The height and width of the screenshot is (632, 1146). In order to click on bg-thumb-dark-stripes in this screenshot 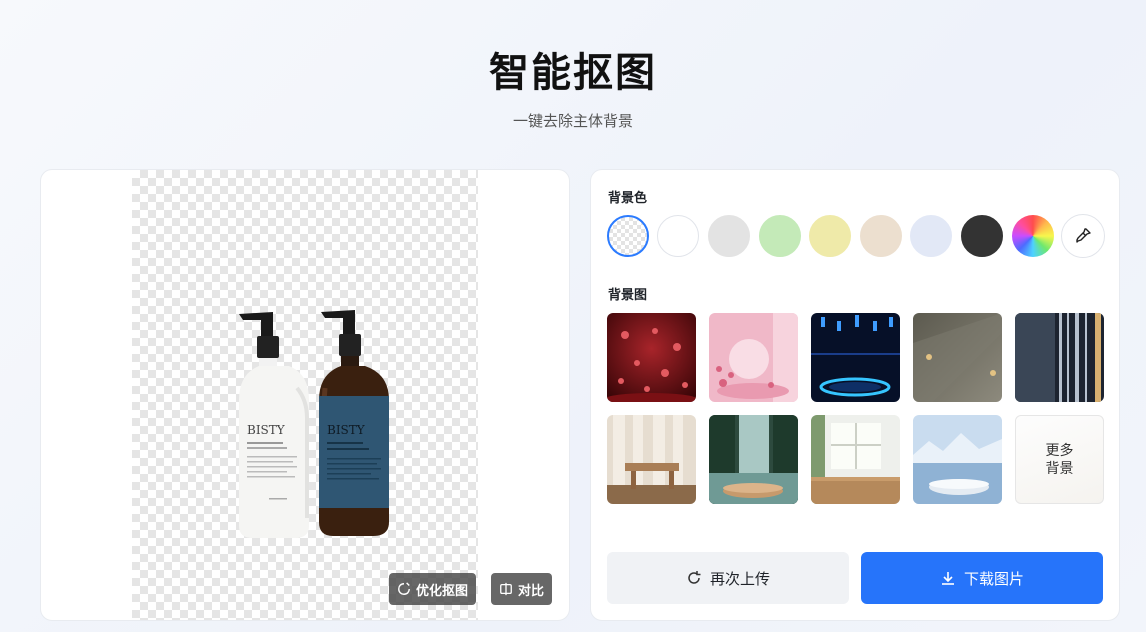, I will do `click(1059, 357)`.